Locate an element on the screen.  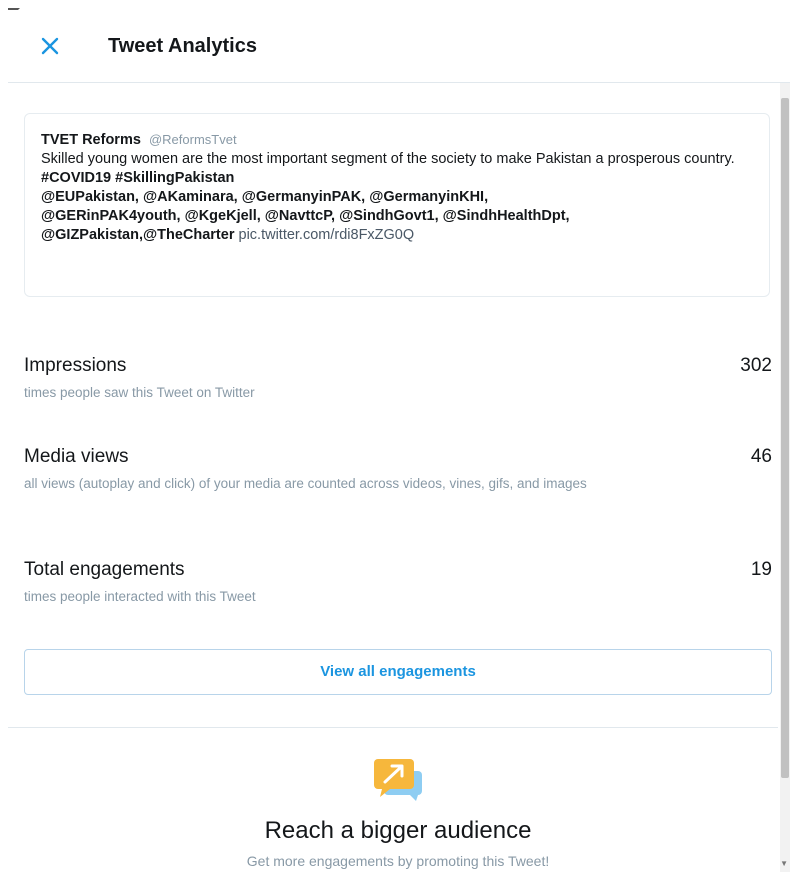
dialog-header: Tweet Analytics is located at coordinates (399, 46).